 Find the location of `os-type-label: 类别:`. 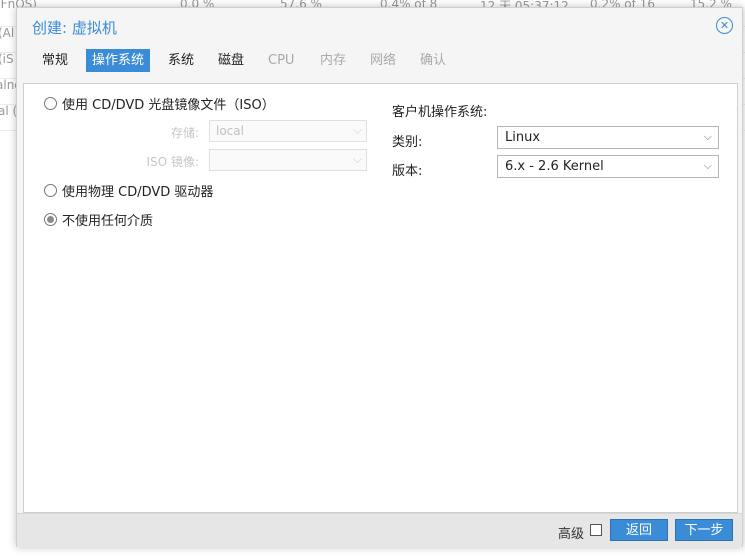

os-type-label: 类别: is located at coordinates (407, 142).